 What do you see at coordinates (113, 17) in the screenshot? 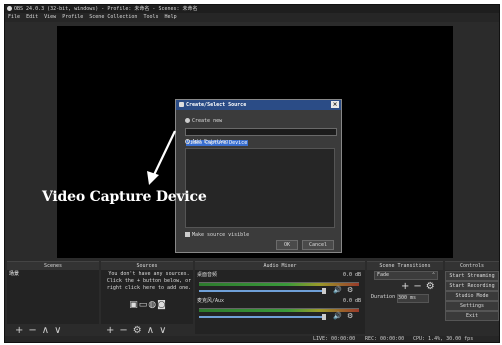
I see `menu-scene-collection: Scene Collection` at bounding box center [113, 17].